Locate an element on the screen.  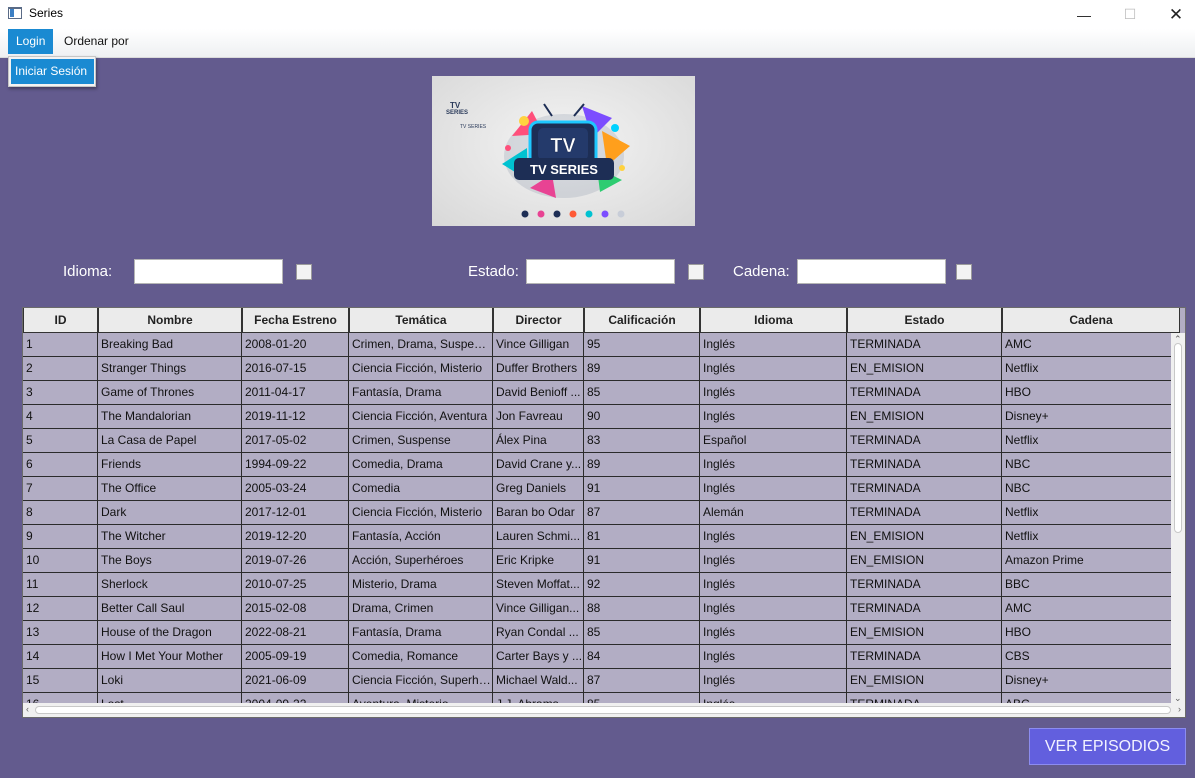
table-cell: 2022-08-21 is located at coordinates (295, 632).